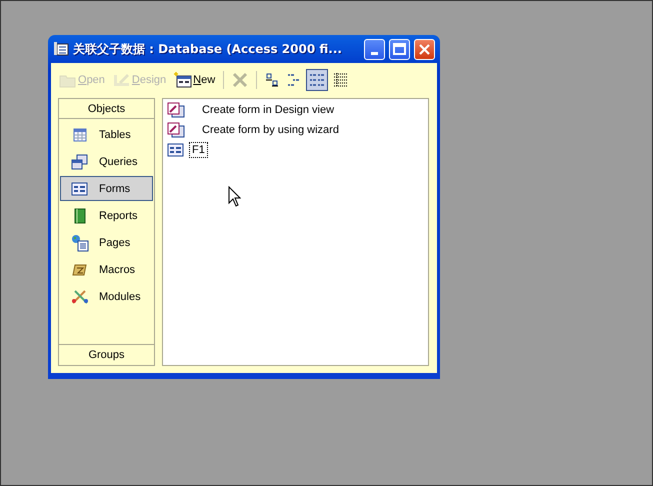  What do you see at coordinates (106, 188) in the screenshot?
I see `sidebar-item: Forms` at bounding box center [106, 188].